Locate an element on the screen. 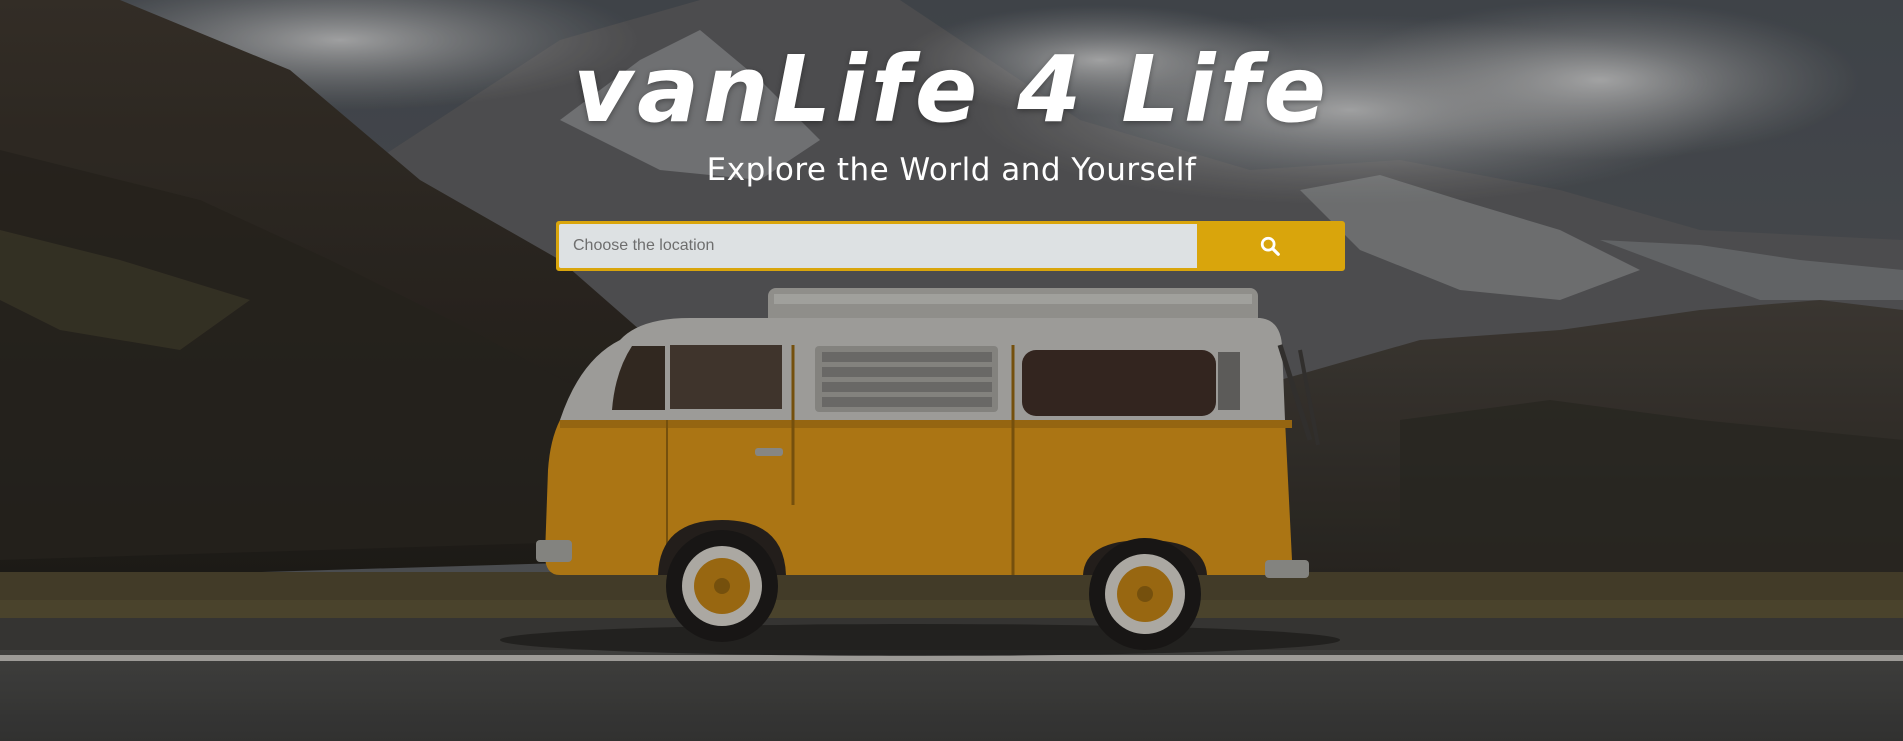  search-icon is located at coordinates (1270, 246).